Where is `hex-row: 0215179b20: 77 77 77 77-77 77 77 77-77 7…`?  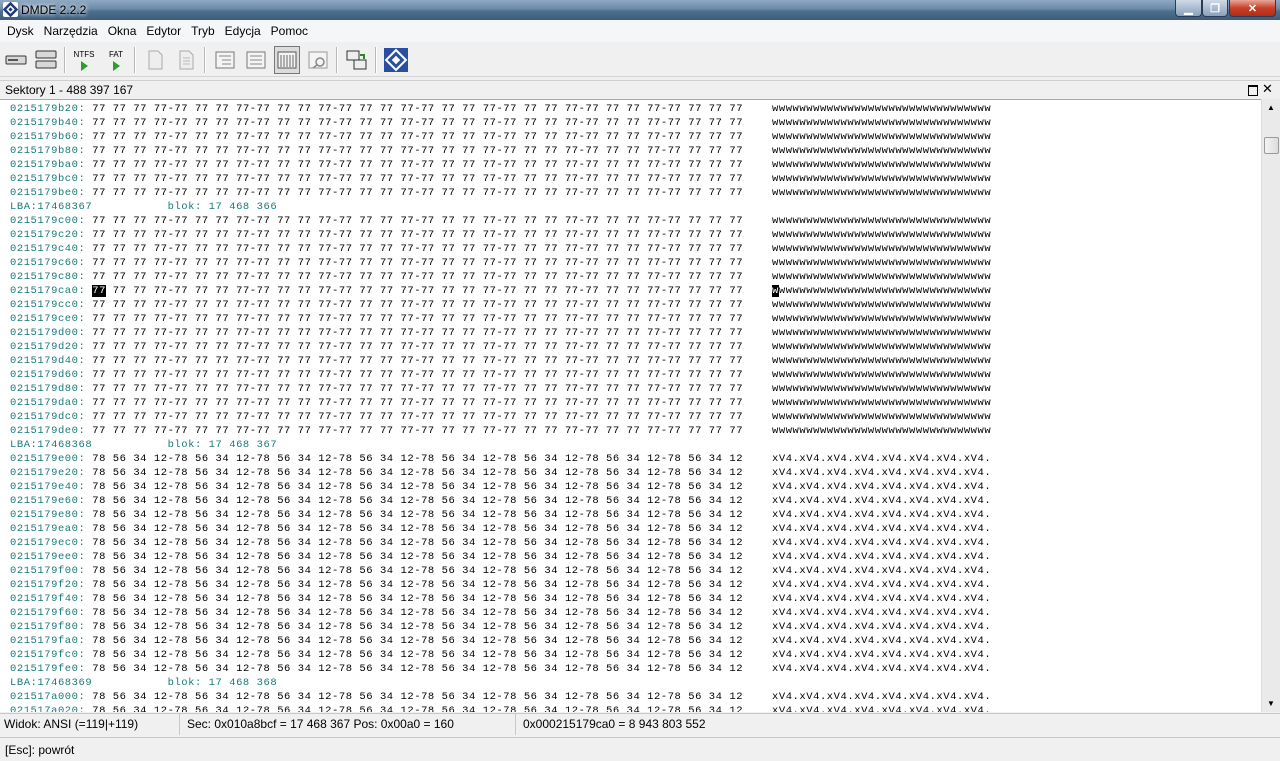 hex-row: 0215179b20: 77 77 77 77-77 77 77 77-77 7… is located at coordinates (376, 109).